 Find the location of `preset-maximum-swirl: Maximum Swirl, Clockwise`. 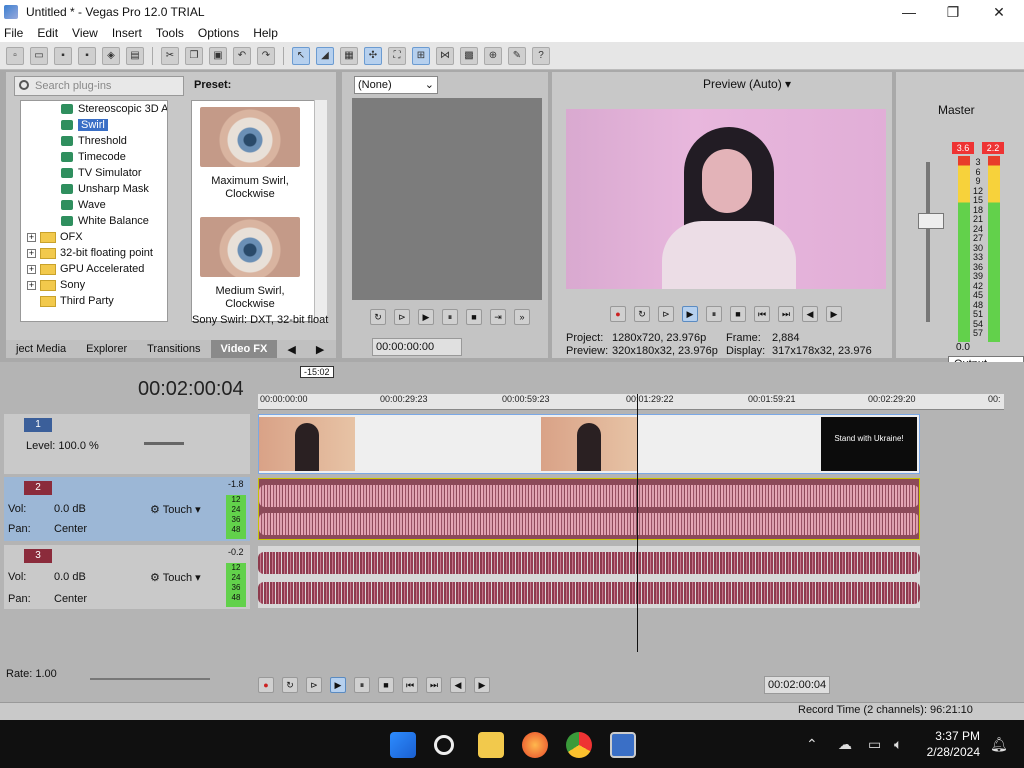

preset-maximum-swirl: Maximum Swirl, Clockwise is located at coordinates (250, 151).